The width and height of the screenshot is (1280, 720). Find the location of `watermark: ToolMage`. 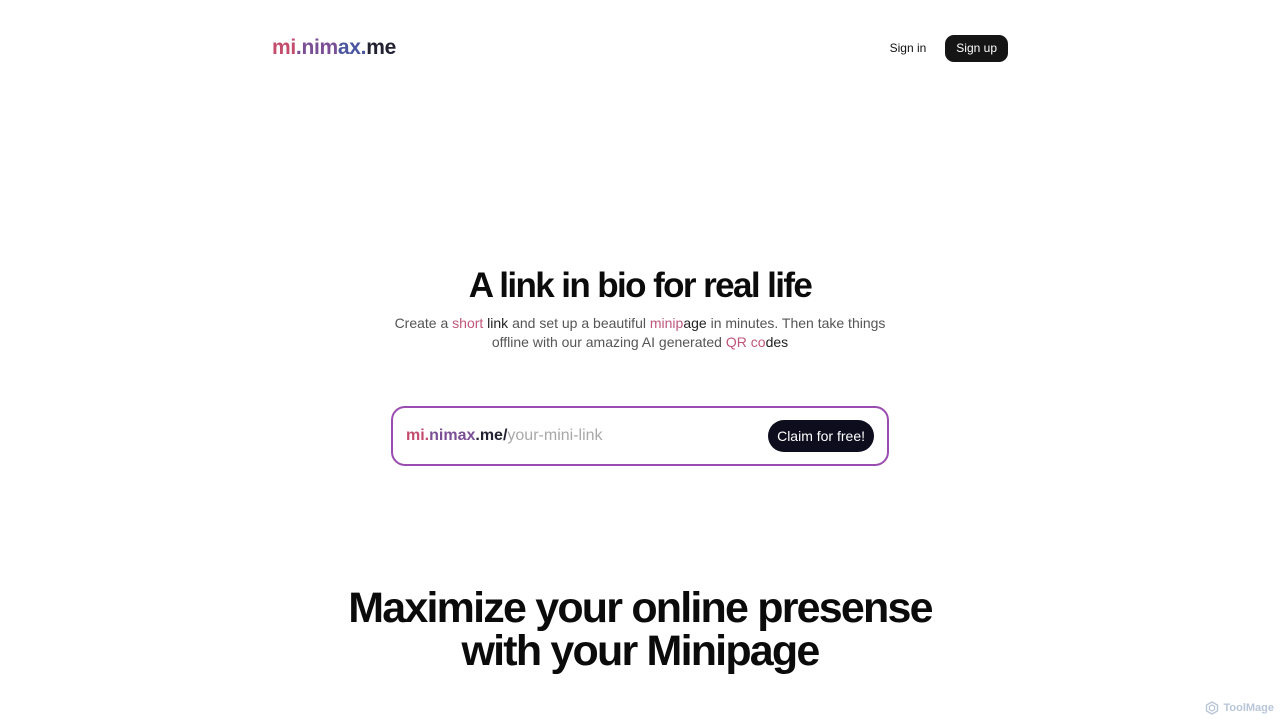

watermark: ToolMage is located at coordinates (1239, 708).